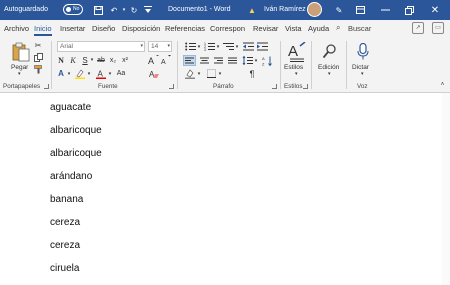 The image size is (450, 285). I want to click on dictate-dropdown-icon: ▾, so click(362, 74).